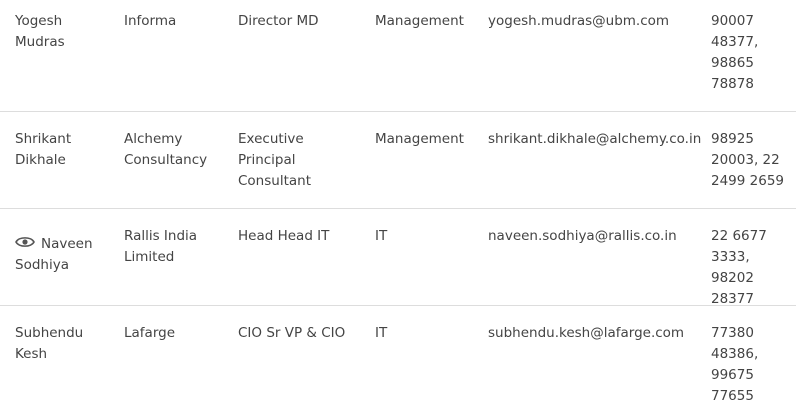 Image resolution: width=796 pixels, height=410 pixels. I want to click on contact-email: shrikant.dikhale@alchemy.co.in, so click(594, 139).